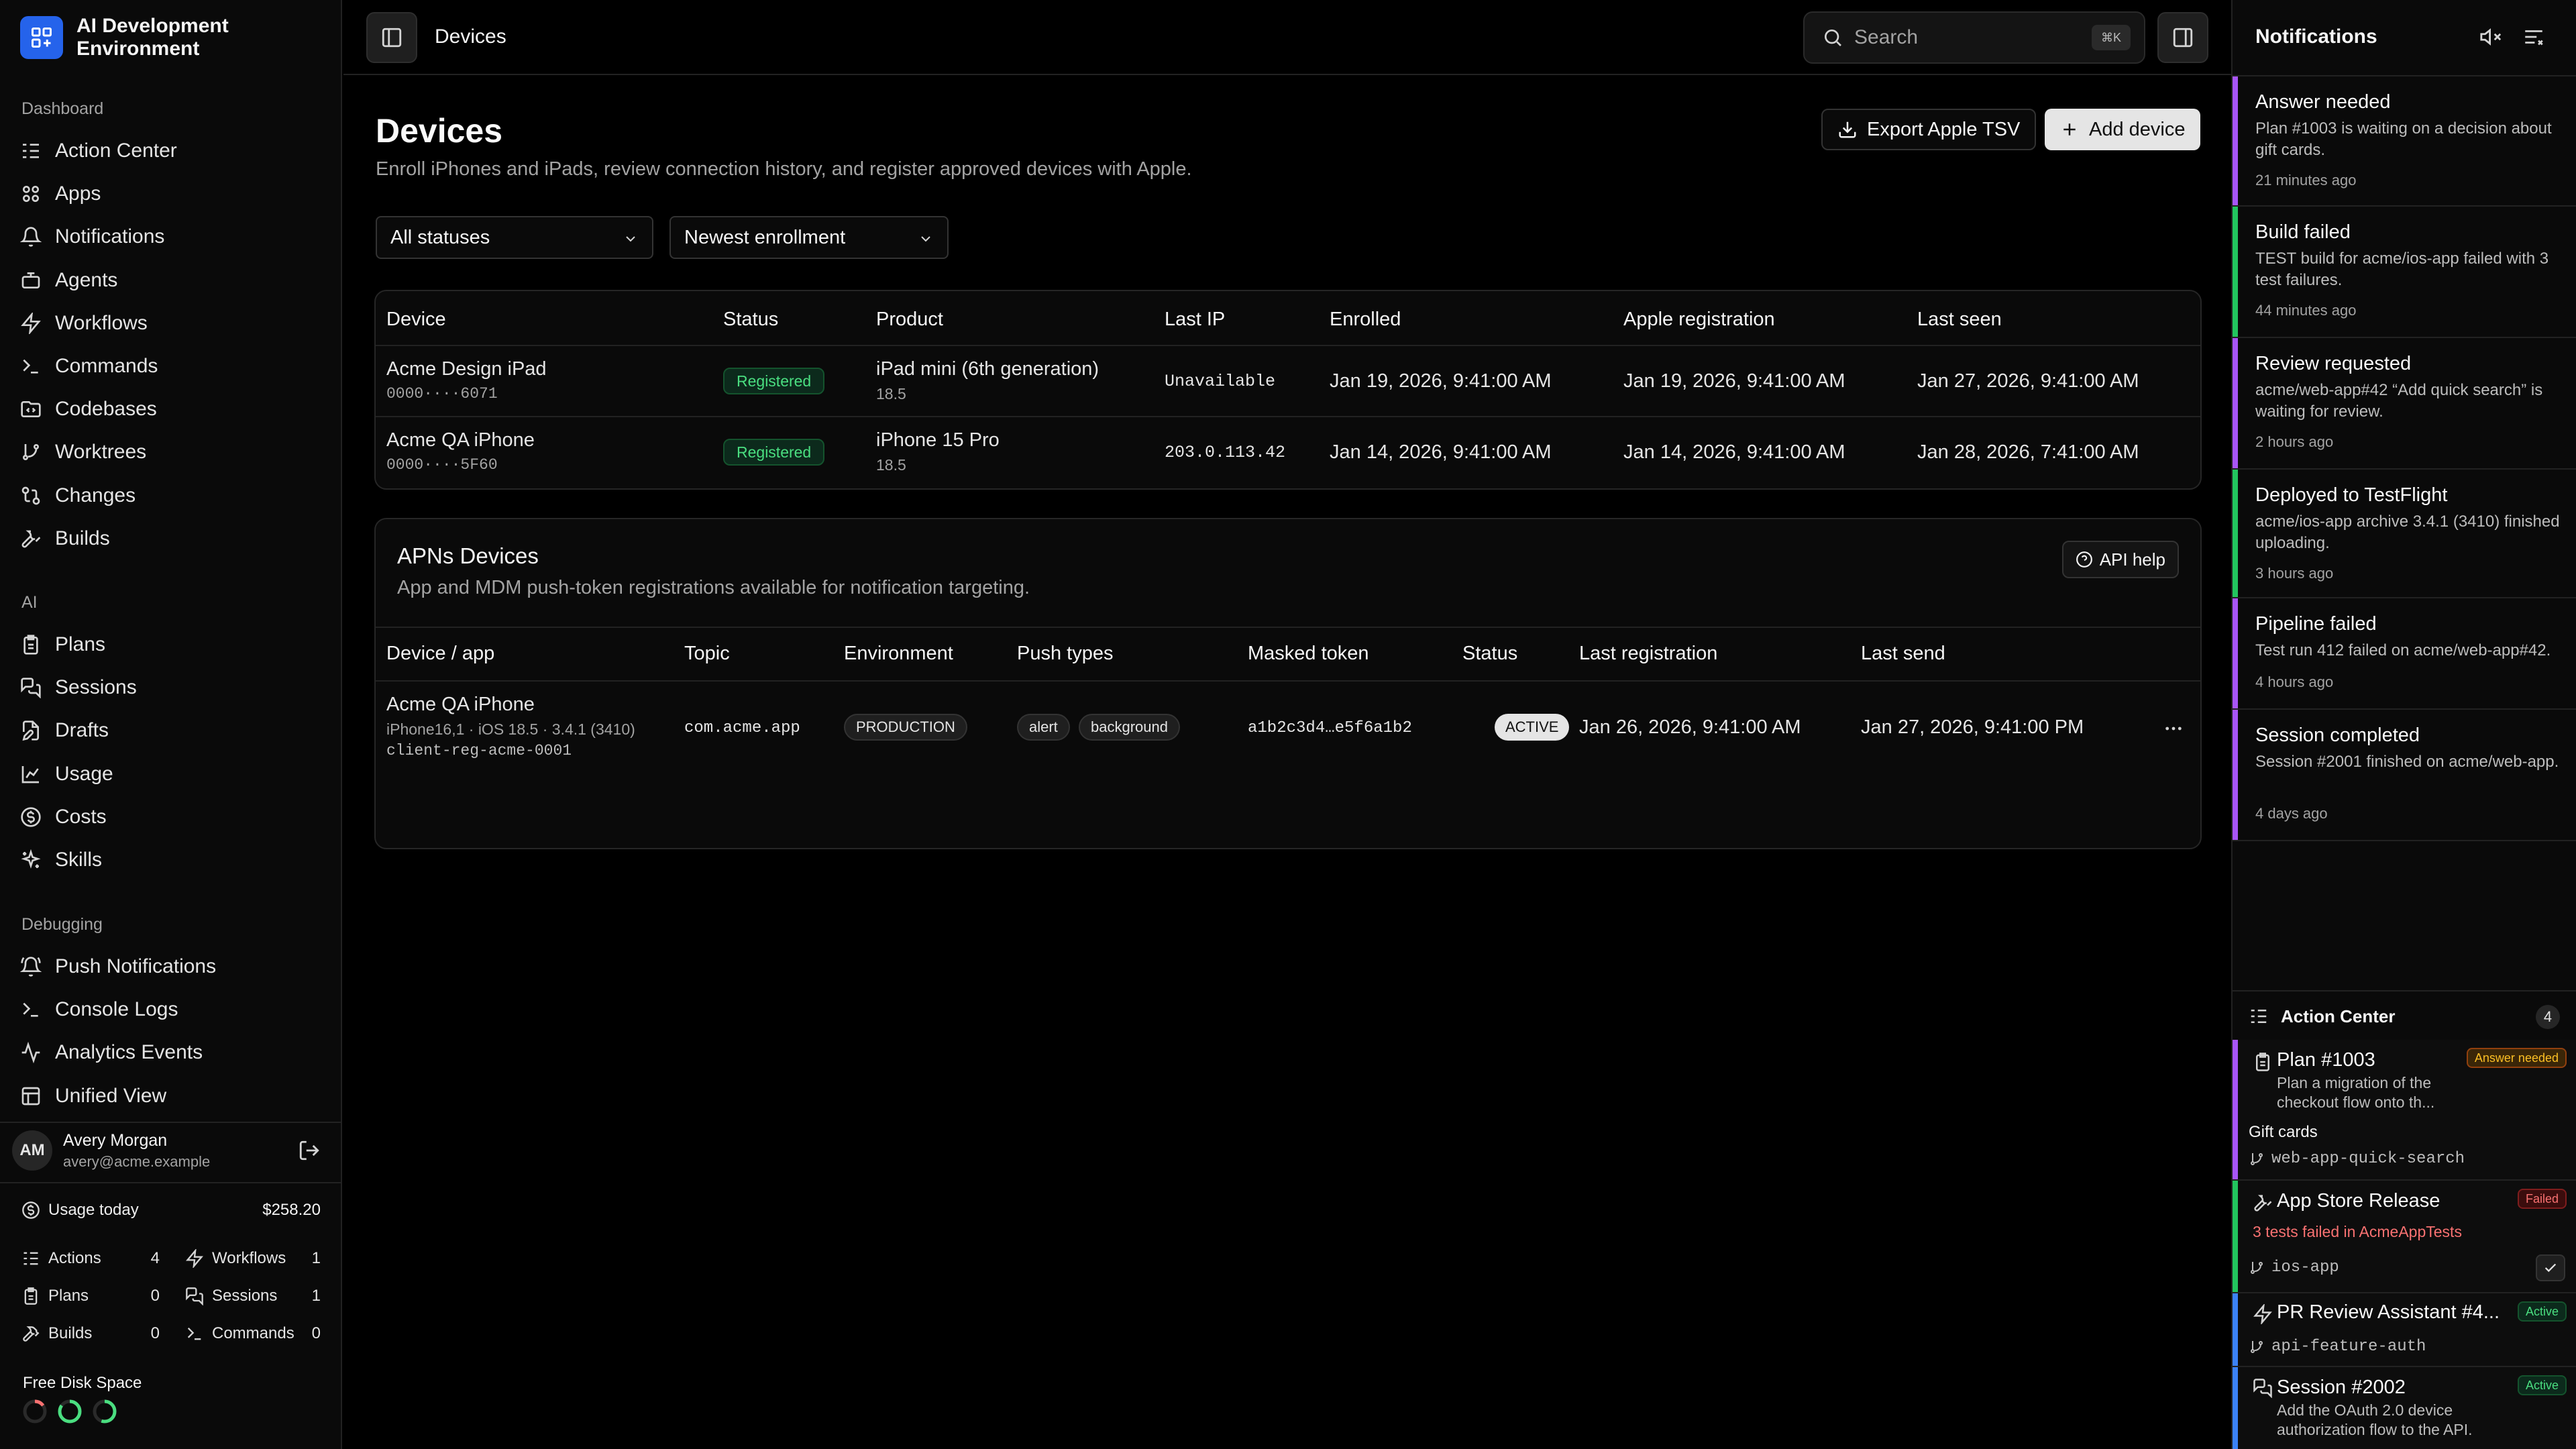  What do you see at coordinates (1065, 653) in the screenshot?
I see `col-header: Push types` at bounding box center [1065, 653].